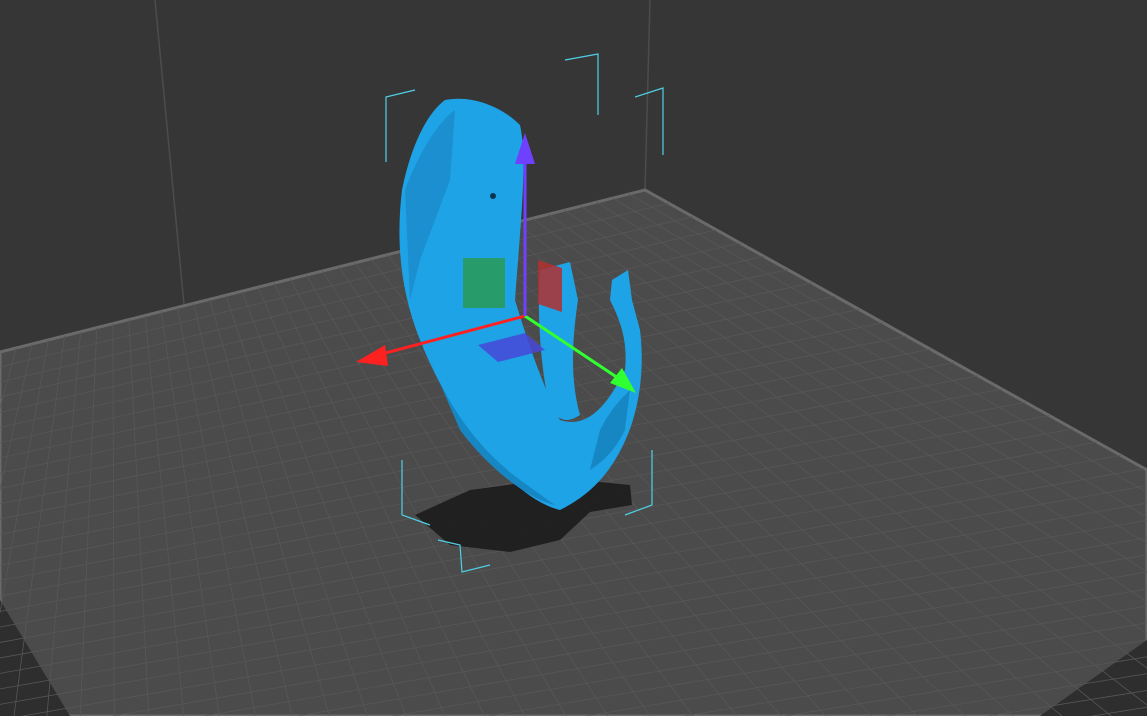  Describe the element at coordinates (484, 283) in the screenshot. I see `plane-handle-xz` at that location.